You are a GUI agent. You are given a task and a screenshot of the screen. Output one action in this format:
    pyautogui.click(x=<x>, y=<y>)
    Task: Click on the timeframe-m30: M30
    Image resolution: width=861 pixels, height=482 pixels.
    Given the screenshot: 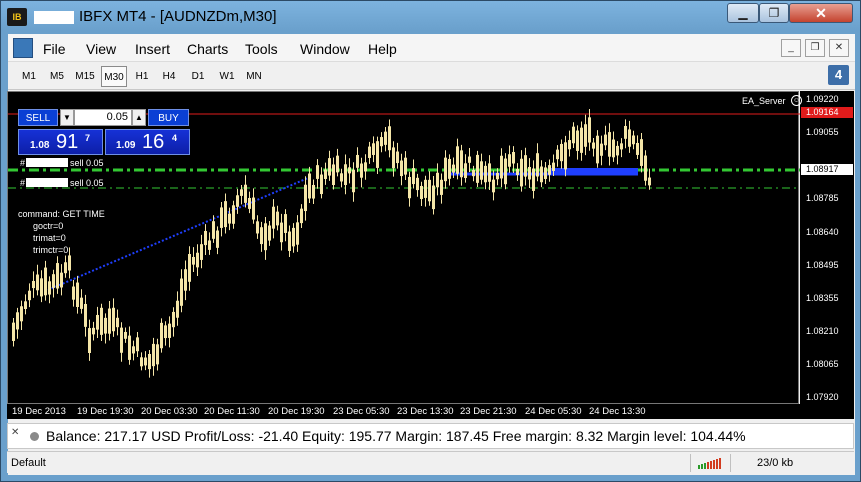 What is the action you would take?
    pyautogui.click(x=114, y=76)
    